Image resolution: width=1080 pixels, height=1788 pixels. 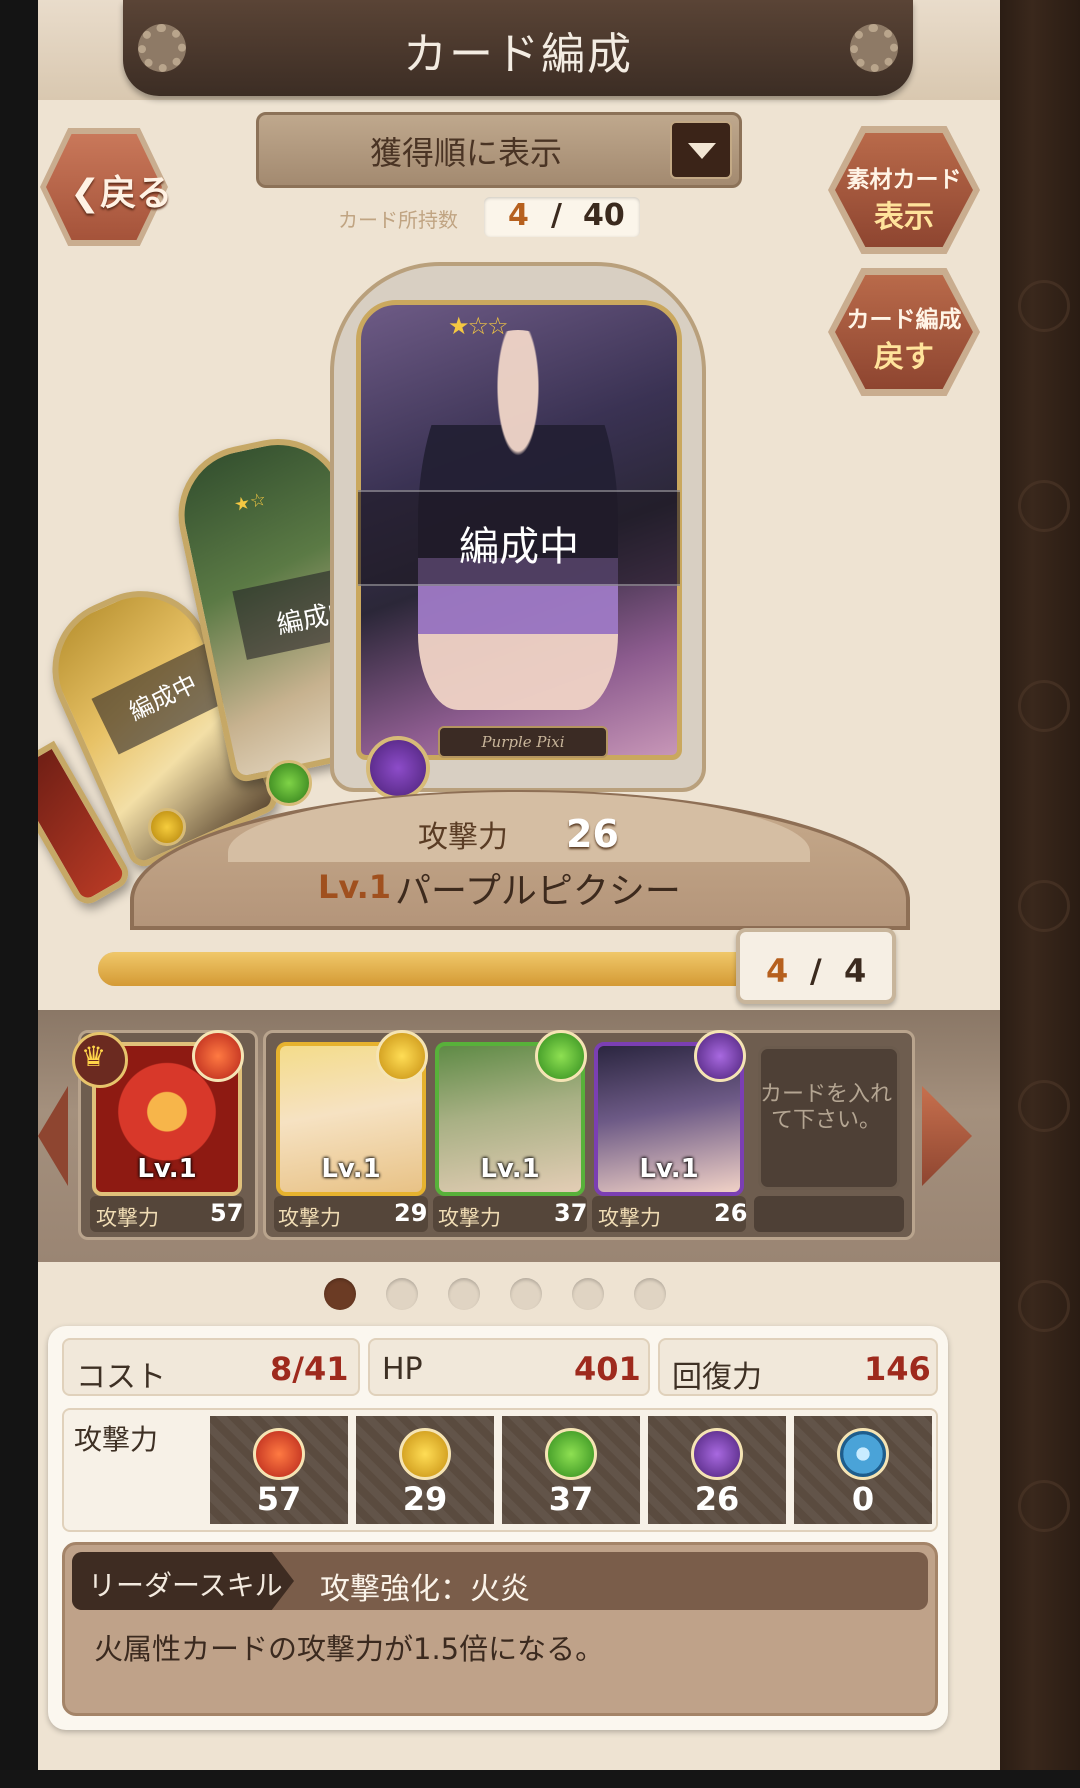 I want to click on rarity-stars: ★☆☆, so click(x=478, y=326).